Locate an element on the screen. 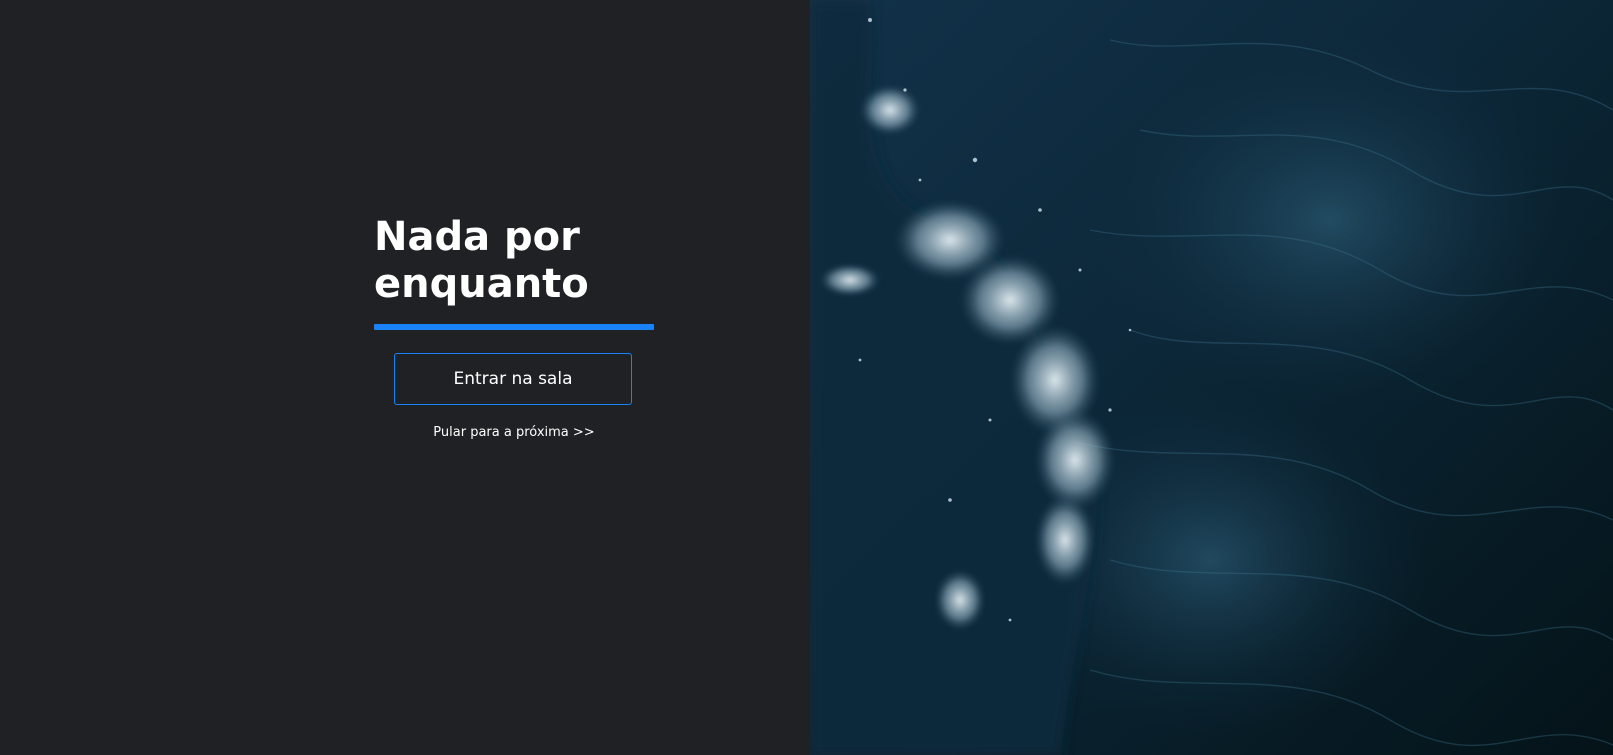 This screenshot has width=1613, height=755. title-underline-accent is located at coordinates (514, 327).